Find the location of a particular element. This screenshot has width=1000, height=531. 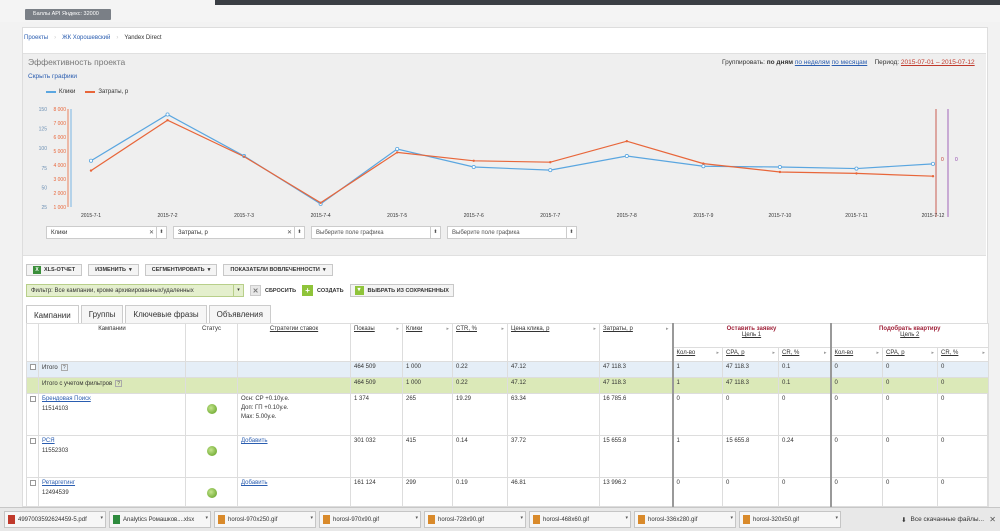

download-item: 4997003592624459-5.pdf ▾ is located at coordinates (55, 519).